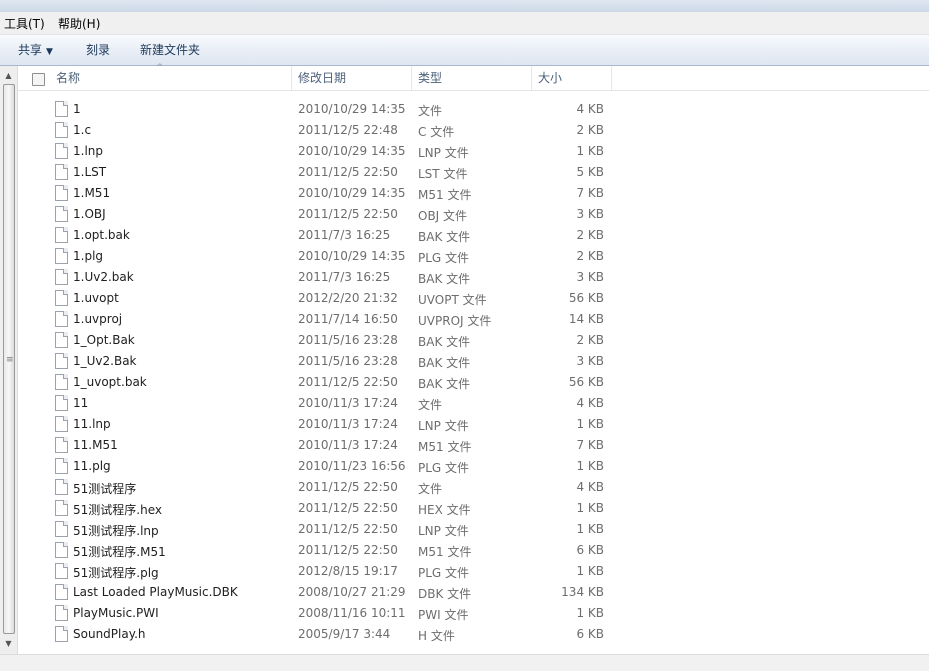  I want to click on file-date: 2010/10/29 14:35, so click(352, 109).